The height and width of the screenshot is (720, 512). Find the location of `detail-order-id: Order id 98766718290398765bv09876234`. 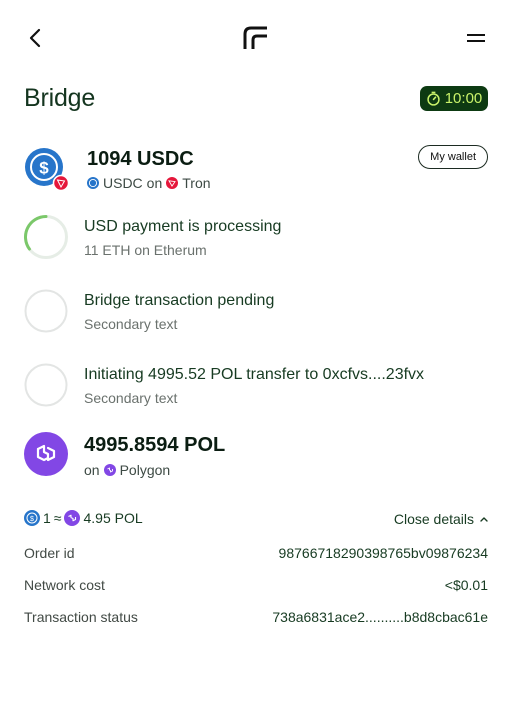

detail-order-id: Order id 98766718290398765bv09876234 is located at coordinates (256, 555).